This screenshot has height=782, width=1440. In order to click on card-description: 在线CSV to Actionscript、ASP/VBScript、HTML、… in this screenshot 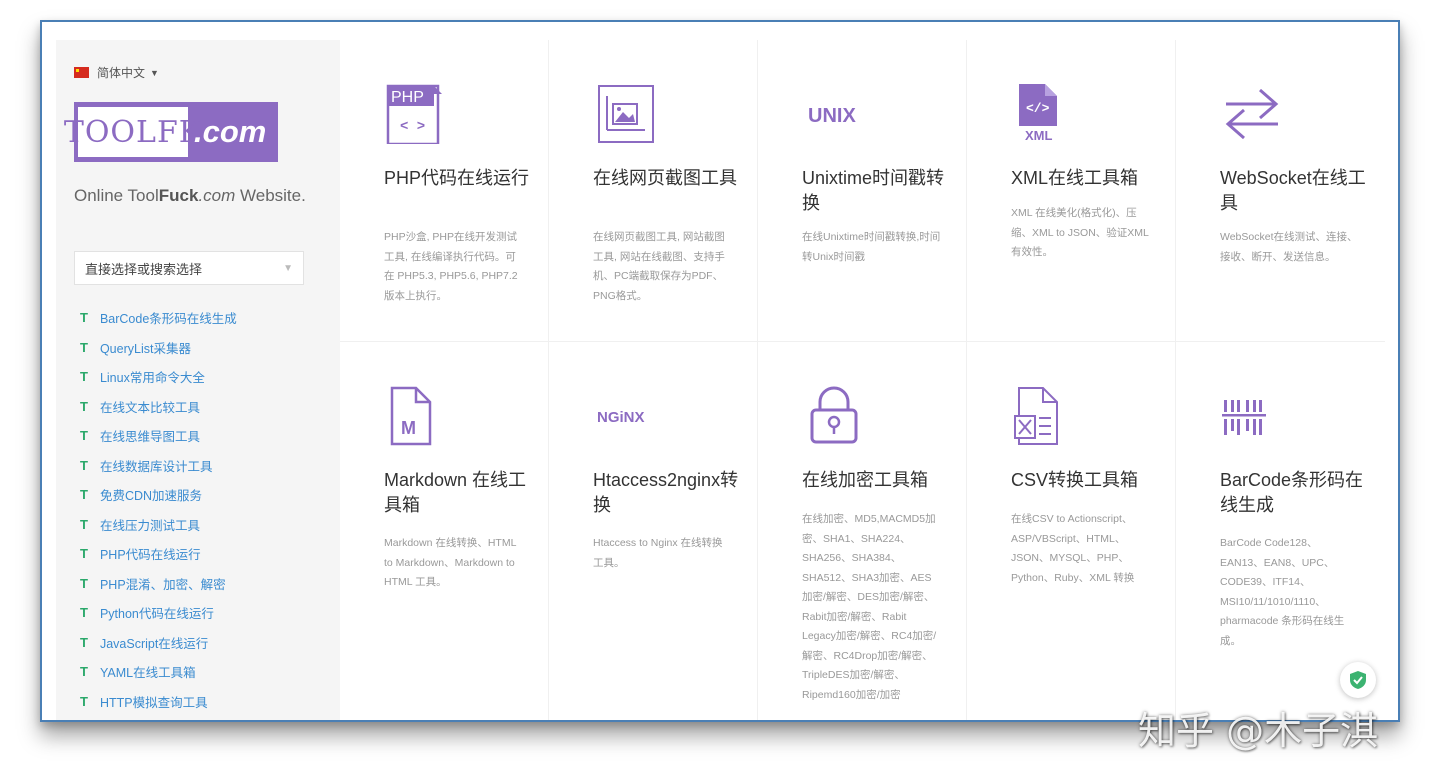, I will do `click(1073, 548)`.